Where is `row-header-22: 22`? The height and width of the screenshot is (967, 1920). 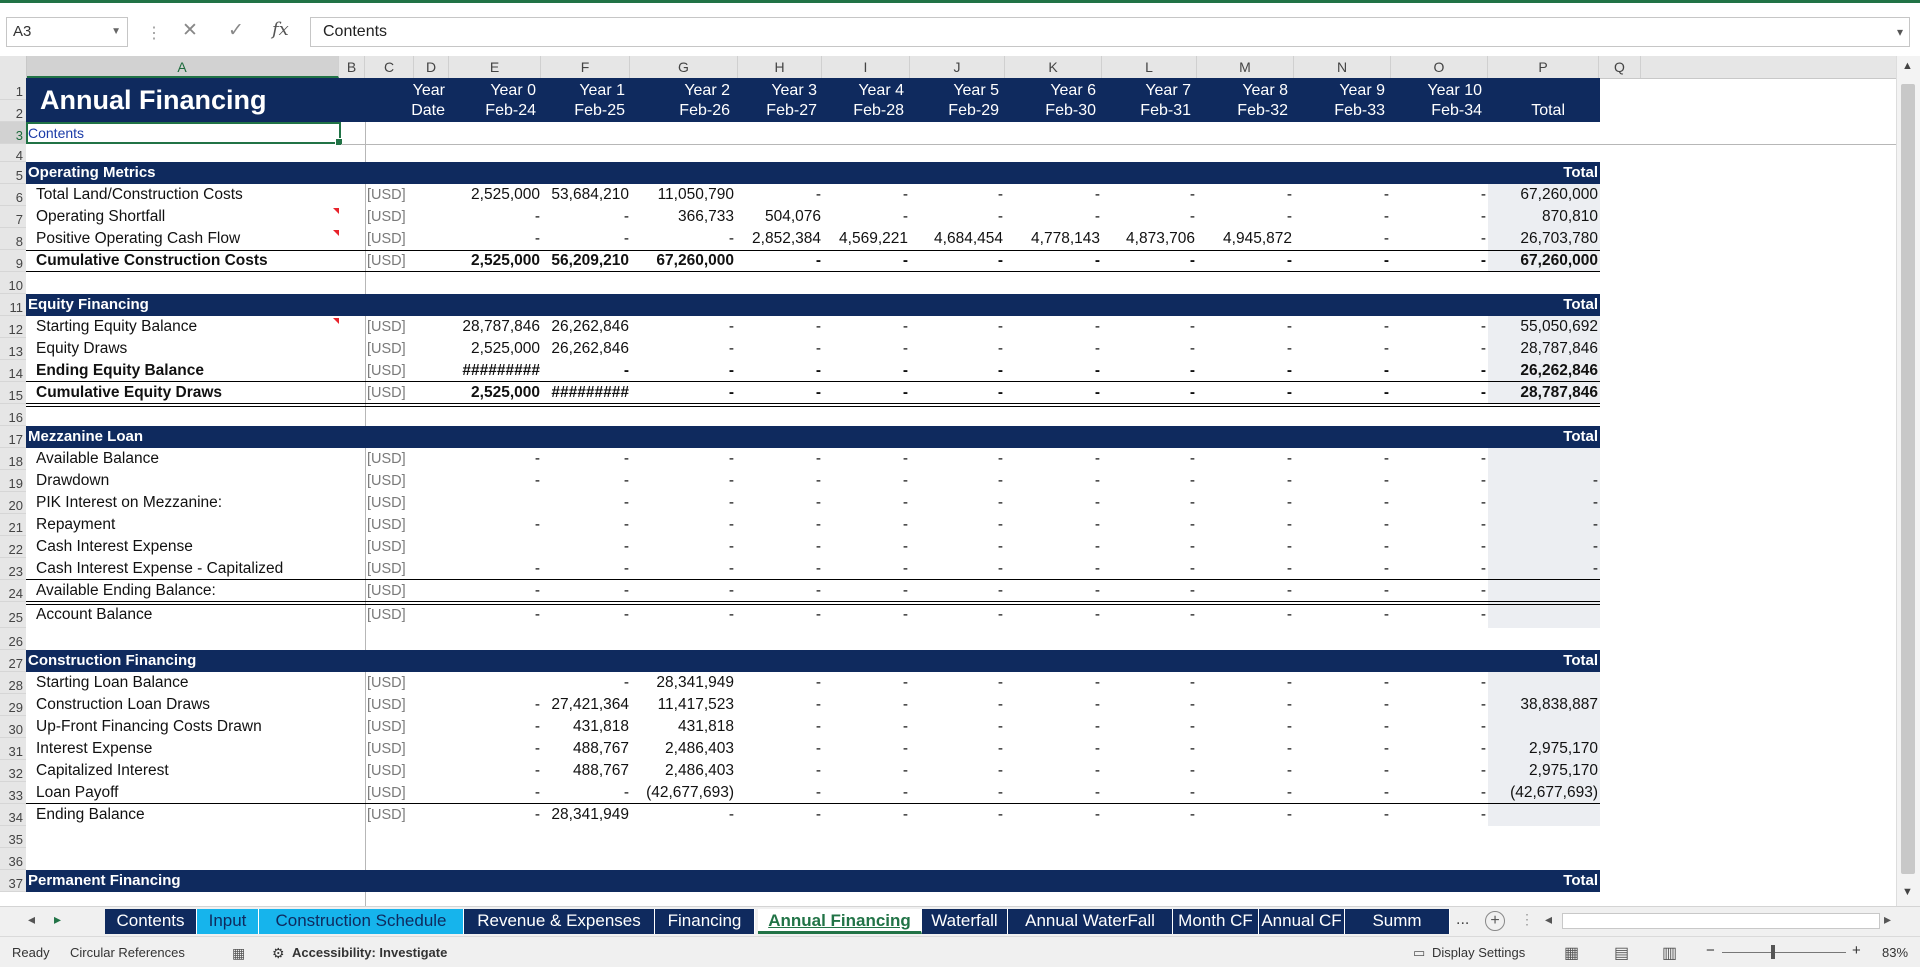
row-header-22: 22 is located at coordinates (13, 547).